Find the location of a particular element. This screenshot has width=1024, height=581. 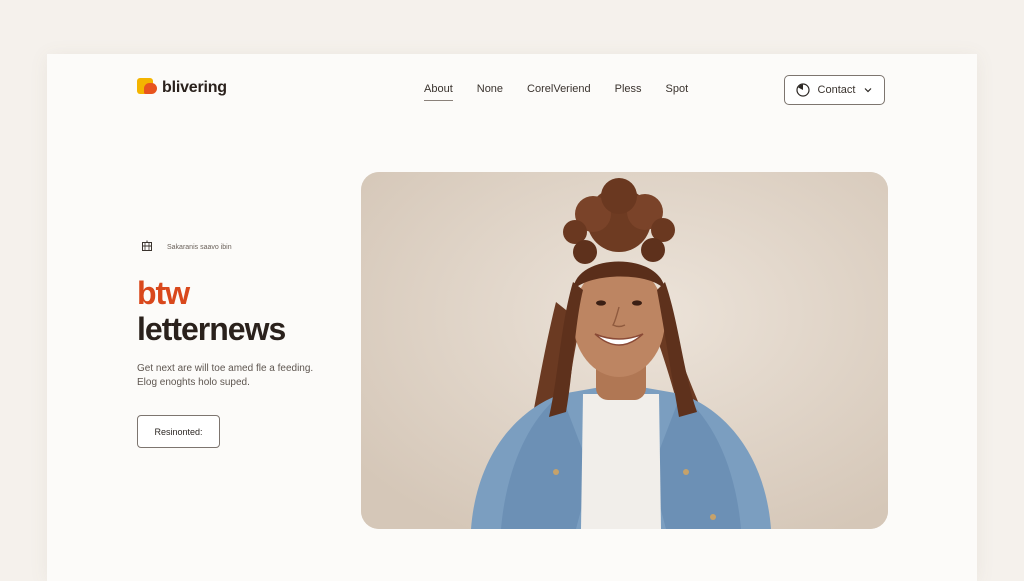

logo-icon is located at coordinates (147, 88).